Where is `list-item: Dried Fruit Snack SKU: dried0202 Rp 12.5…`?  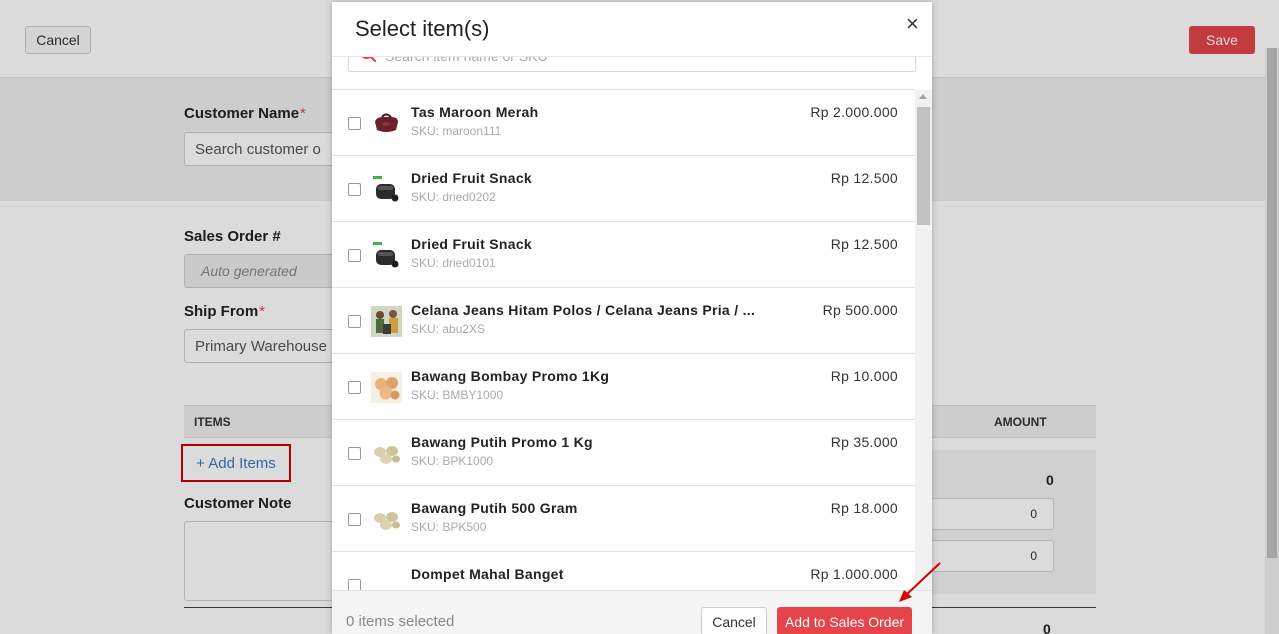
list-item: Dried Fruit Snack SKU: dried0202 Rp 12.5… is located at coordinates (623, 189).